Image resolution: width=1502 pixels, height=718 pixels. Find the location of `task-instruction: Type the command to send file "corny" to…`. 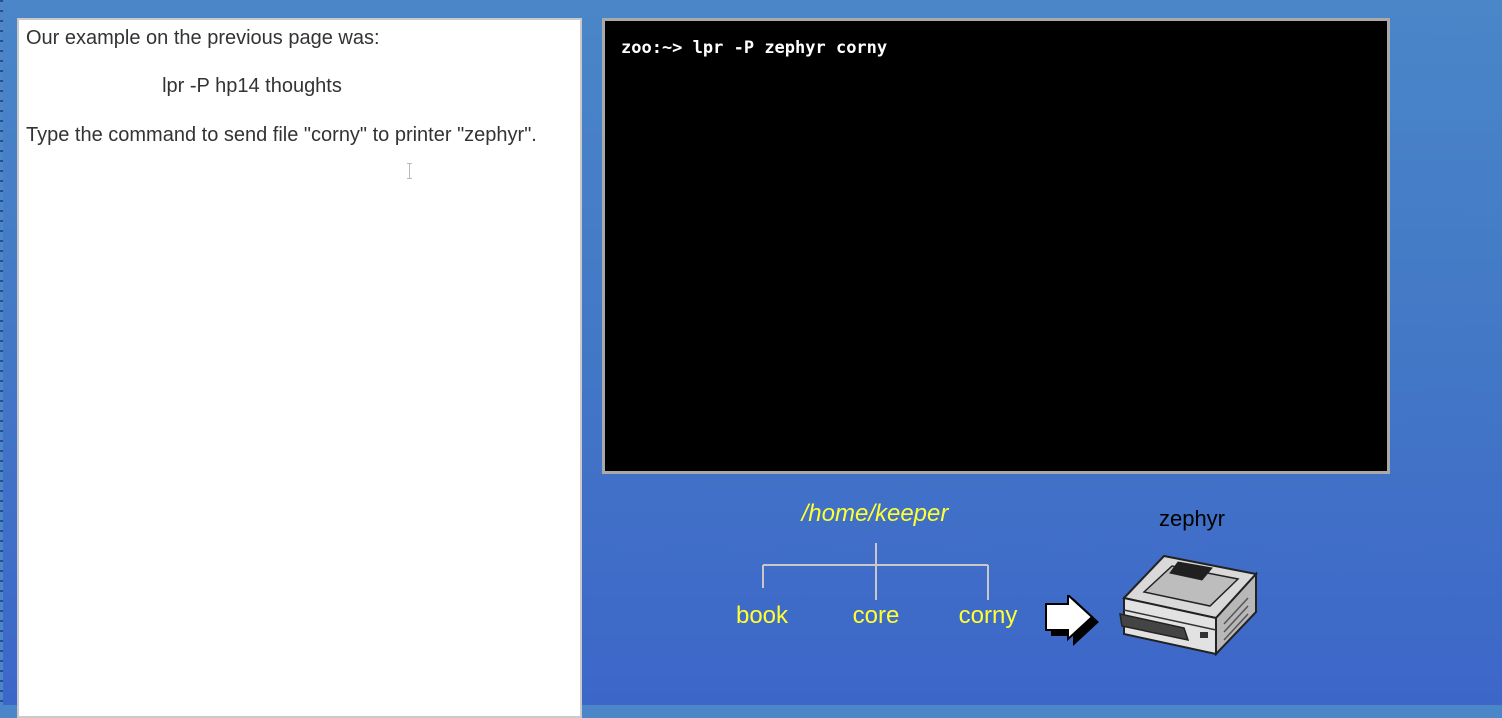

task-instruction: Type the command to send file "corny" to… is located at coordinates (281, 135).